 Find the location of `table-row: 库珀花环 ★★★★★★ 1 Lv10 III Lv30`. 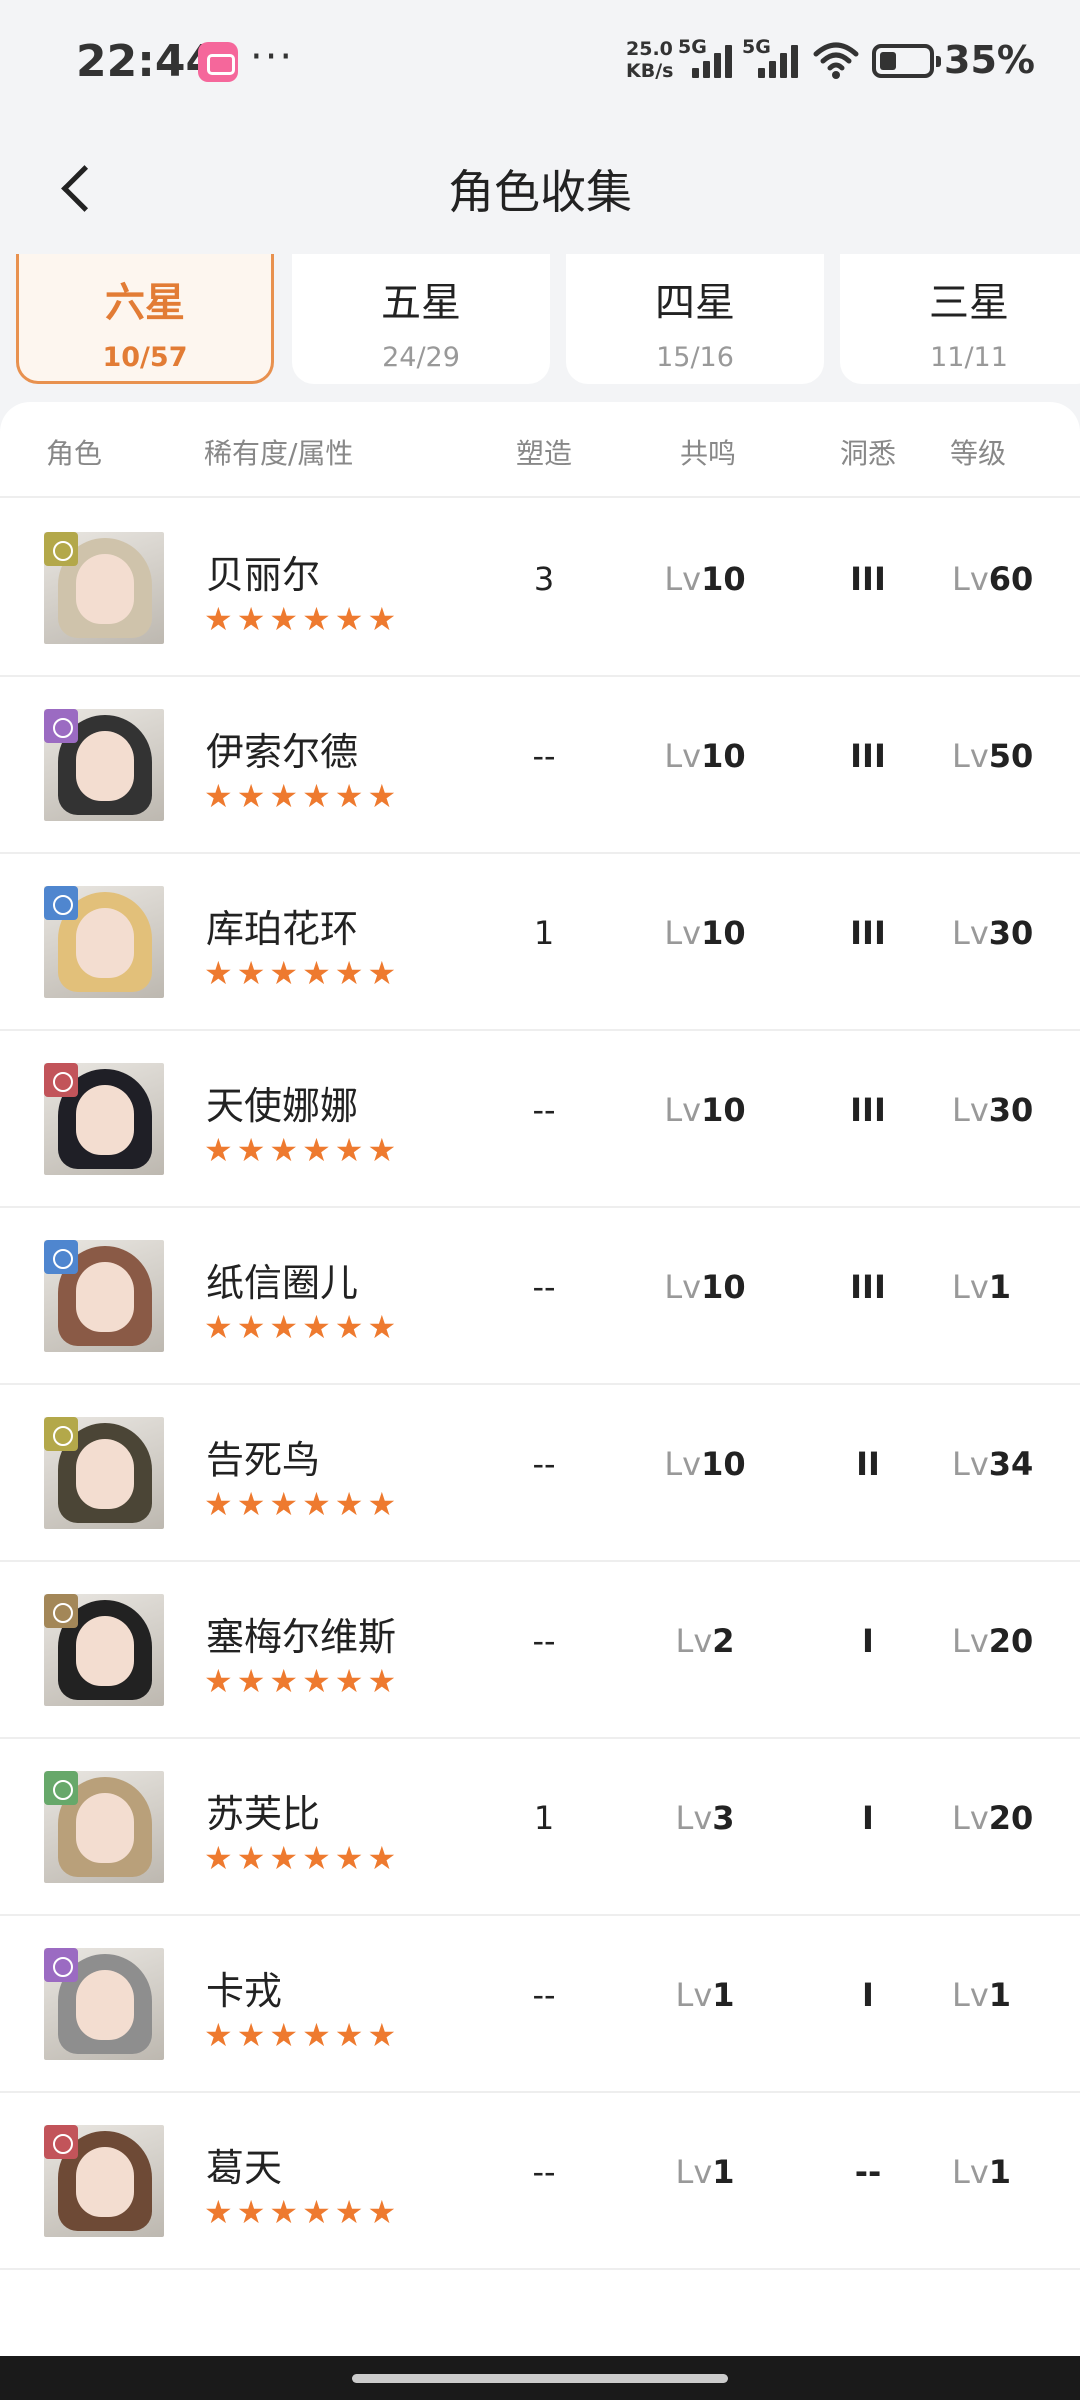

table-row: 库珀花环 ★★★★★★ 1 Lv10 III Lv30 is located at coordinates (540, 942).